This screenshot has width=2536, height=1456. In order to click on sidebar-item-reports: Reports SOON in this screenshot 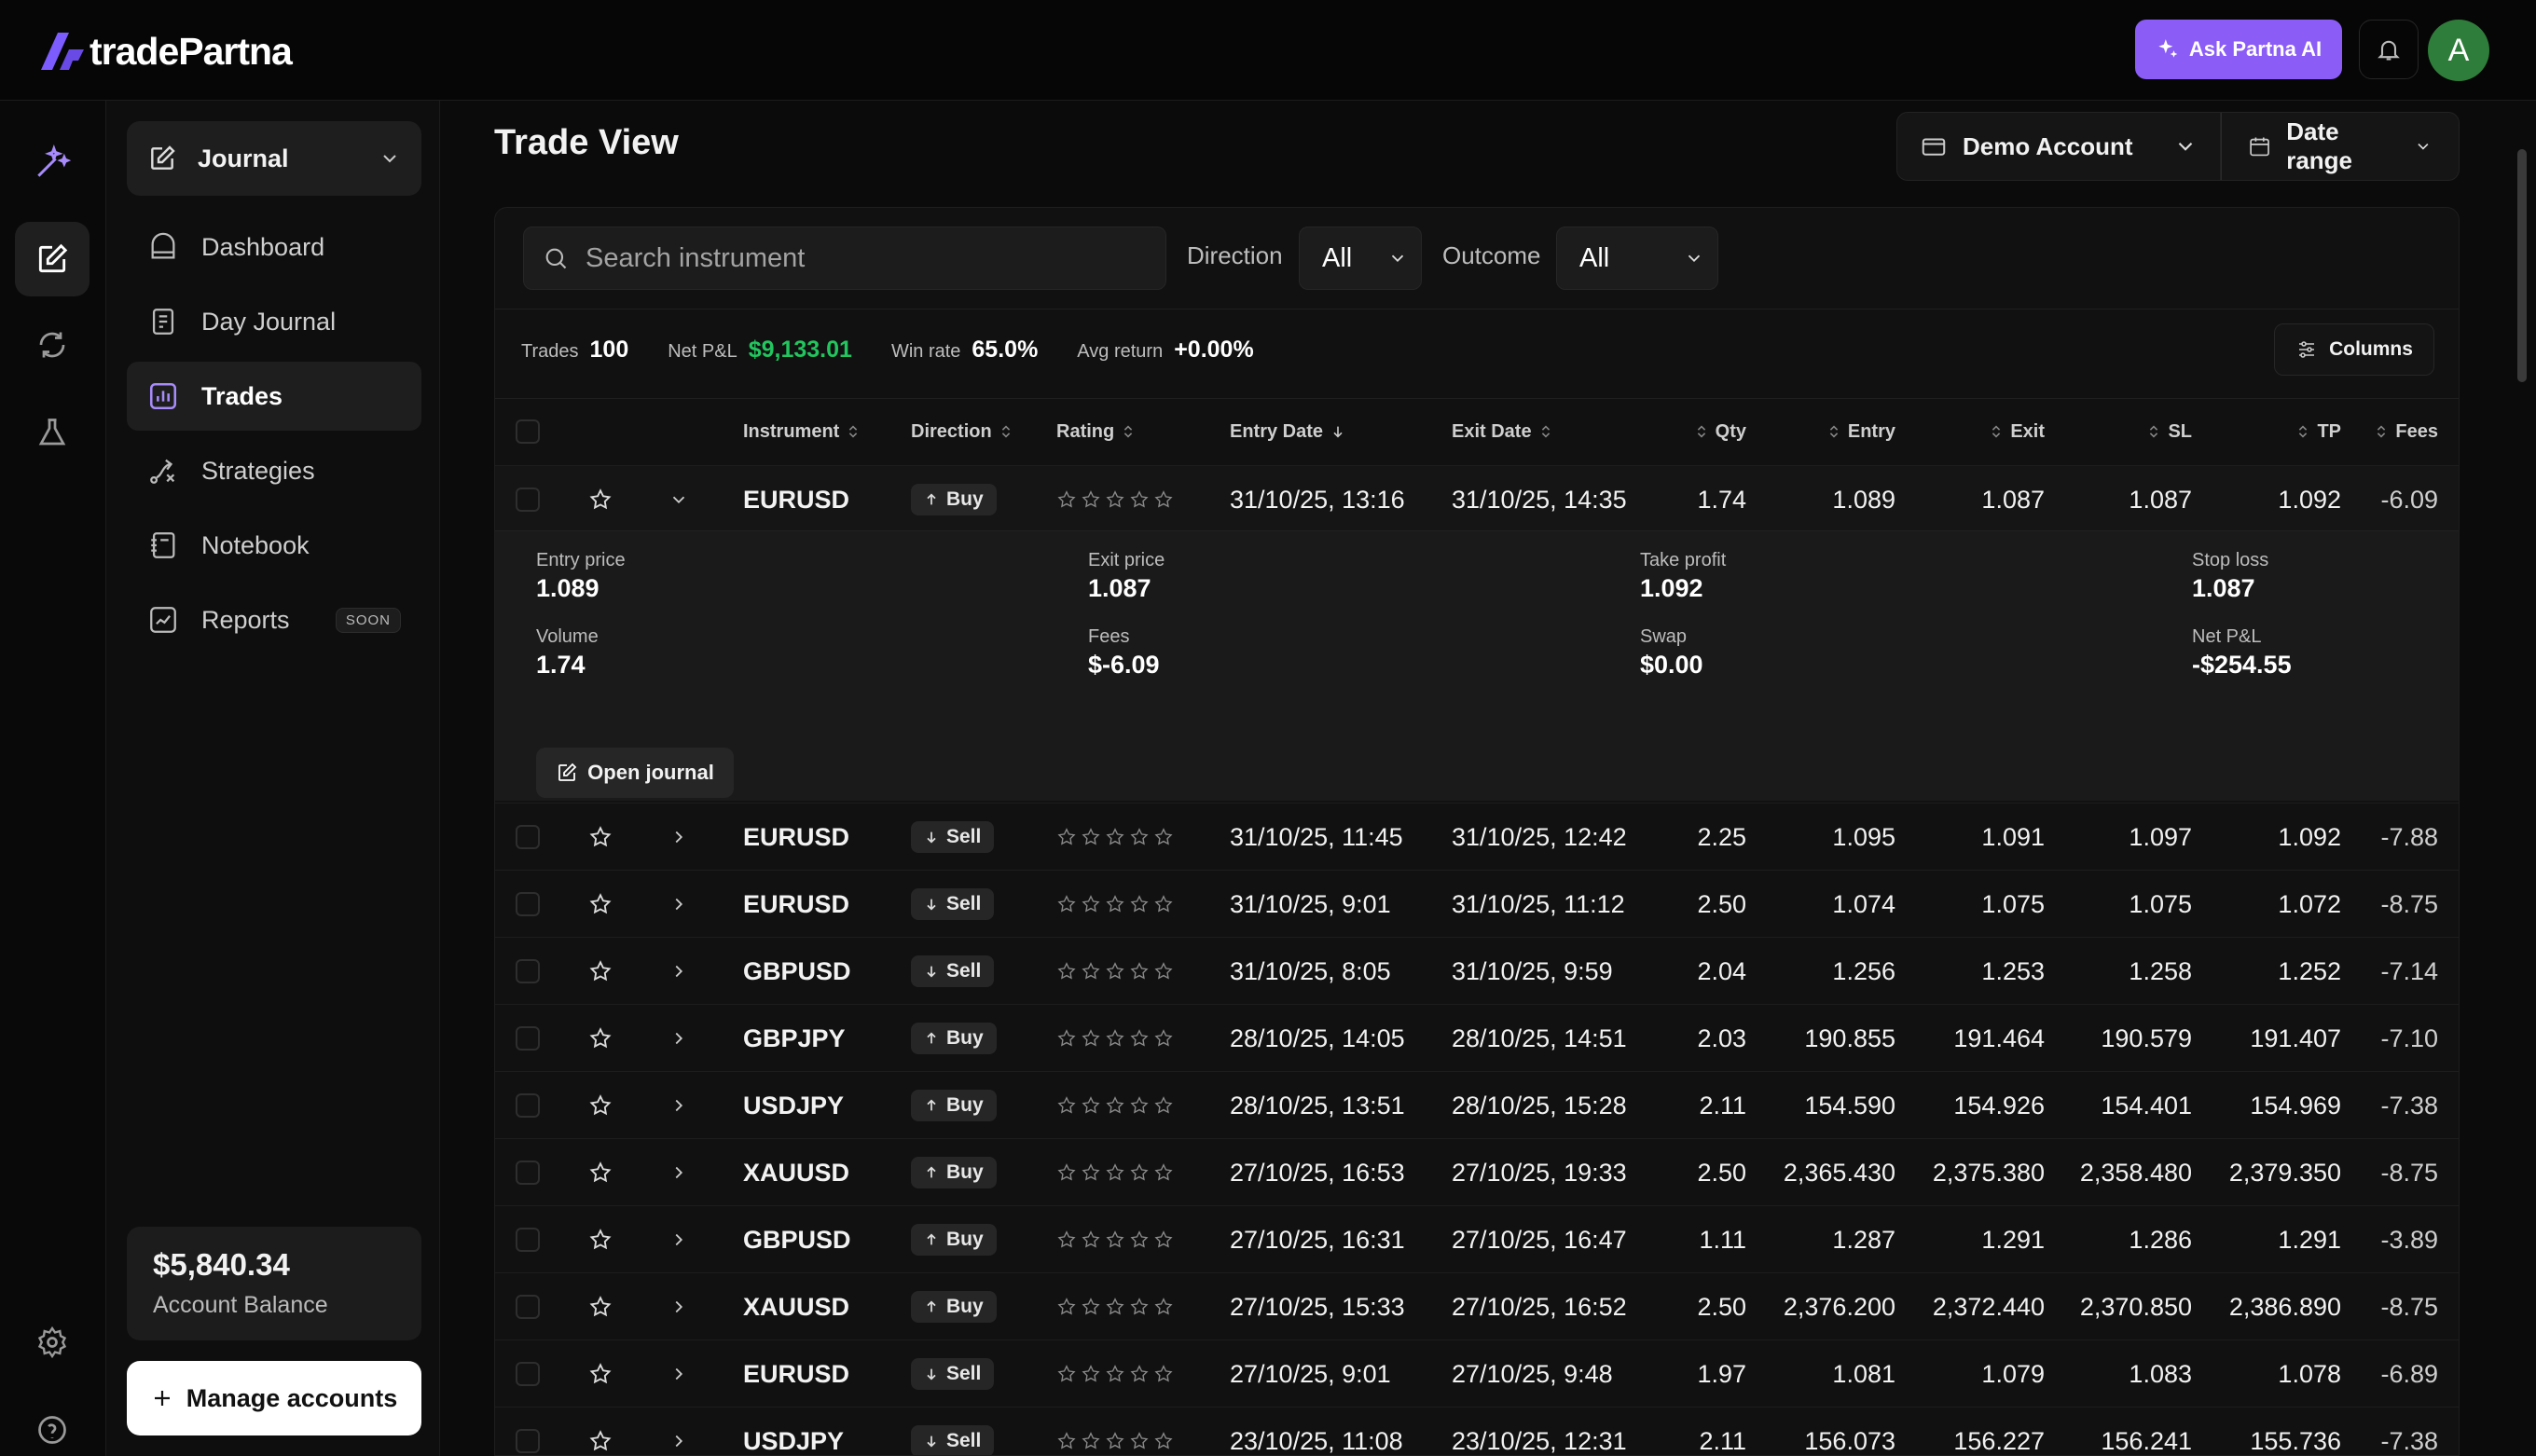, I will do `click(274, 619)`.